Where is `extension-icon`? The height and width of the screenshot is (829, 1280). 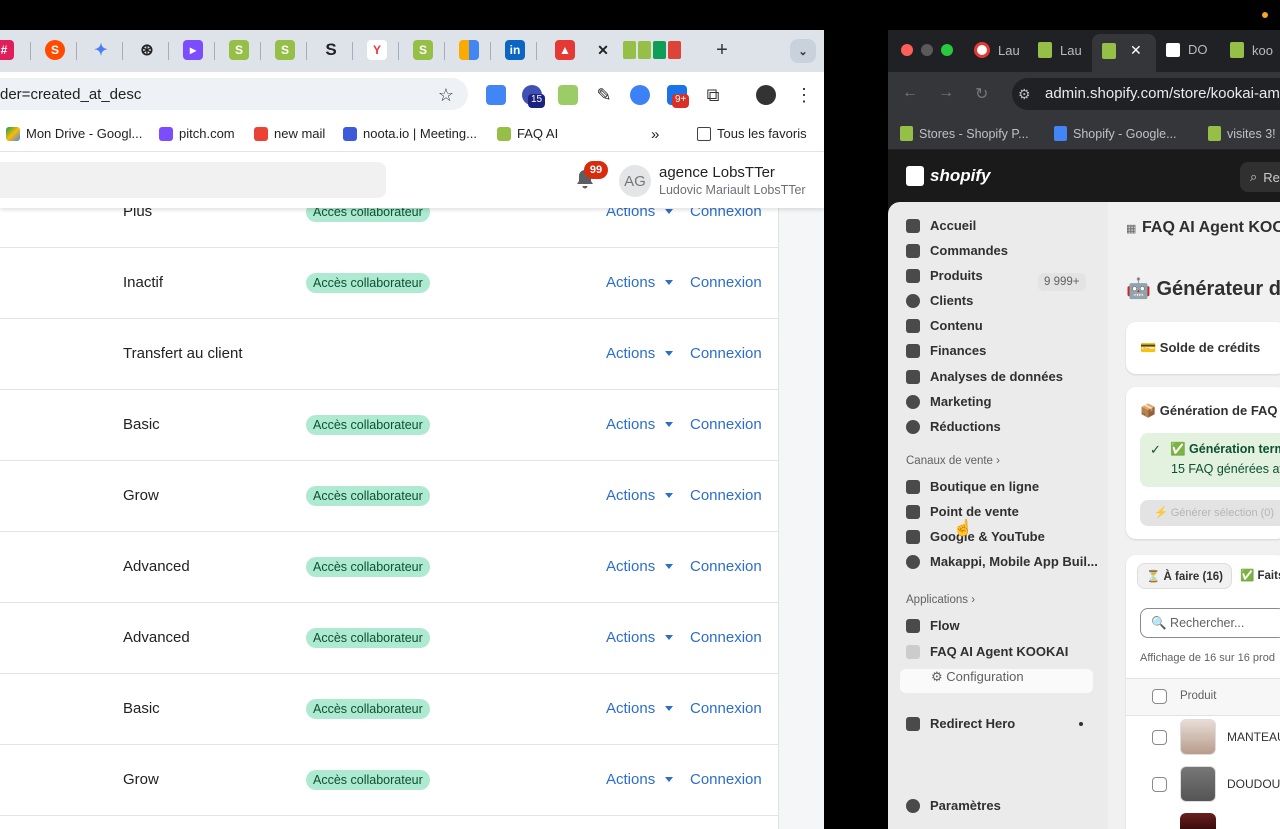
extension-icon is located at coordinates (496, 95).